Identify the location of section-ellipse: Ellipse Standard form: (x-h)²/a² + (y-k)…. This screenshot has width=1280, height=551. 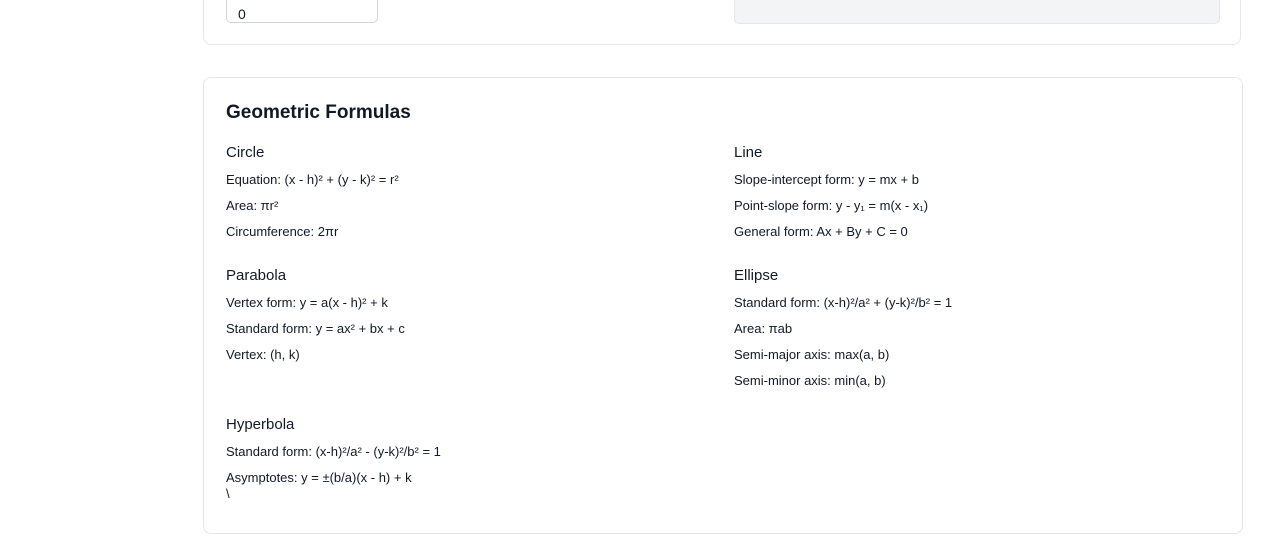
(964, 332).